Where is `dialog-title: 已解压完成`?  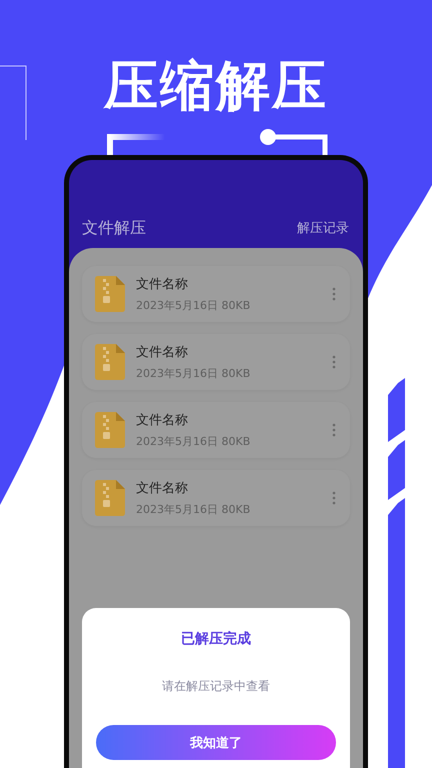
dialog-title: 已解压完成 is located at coordinates (216, 639).